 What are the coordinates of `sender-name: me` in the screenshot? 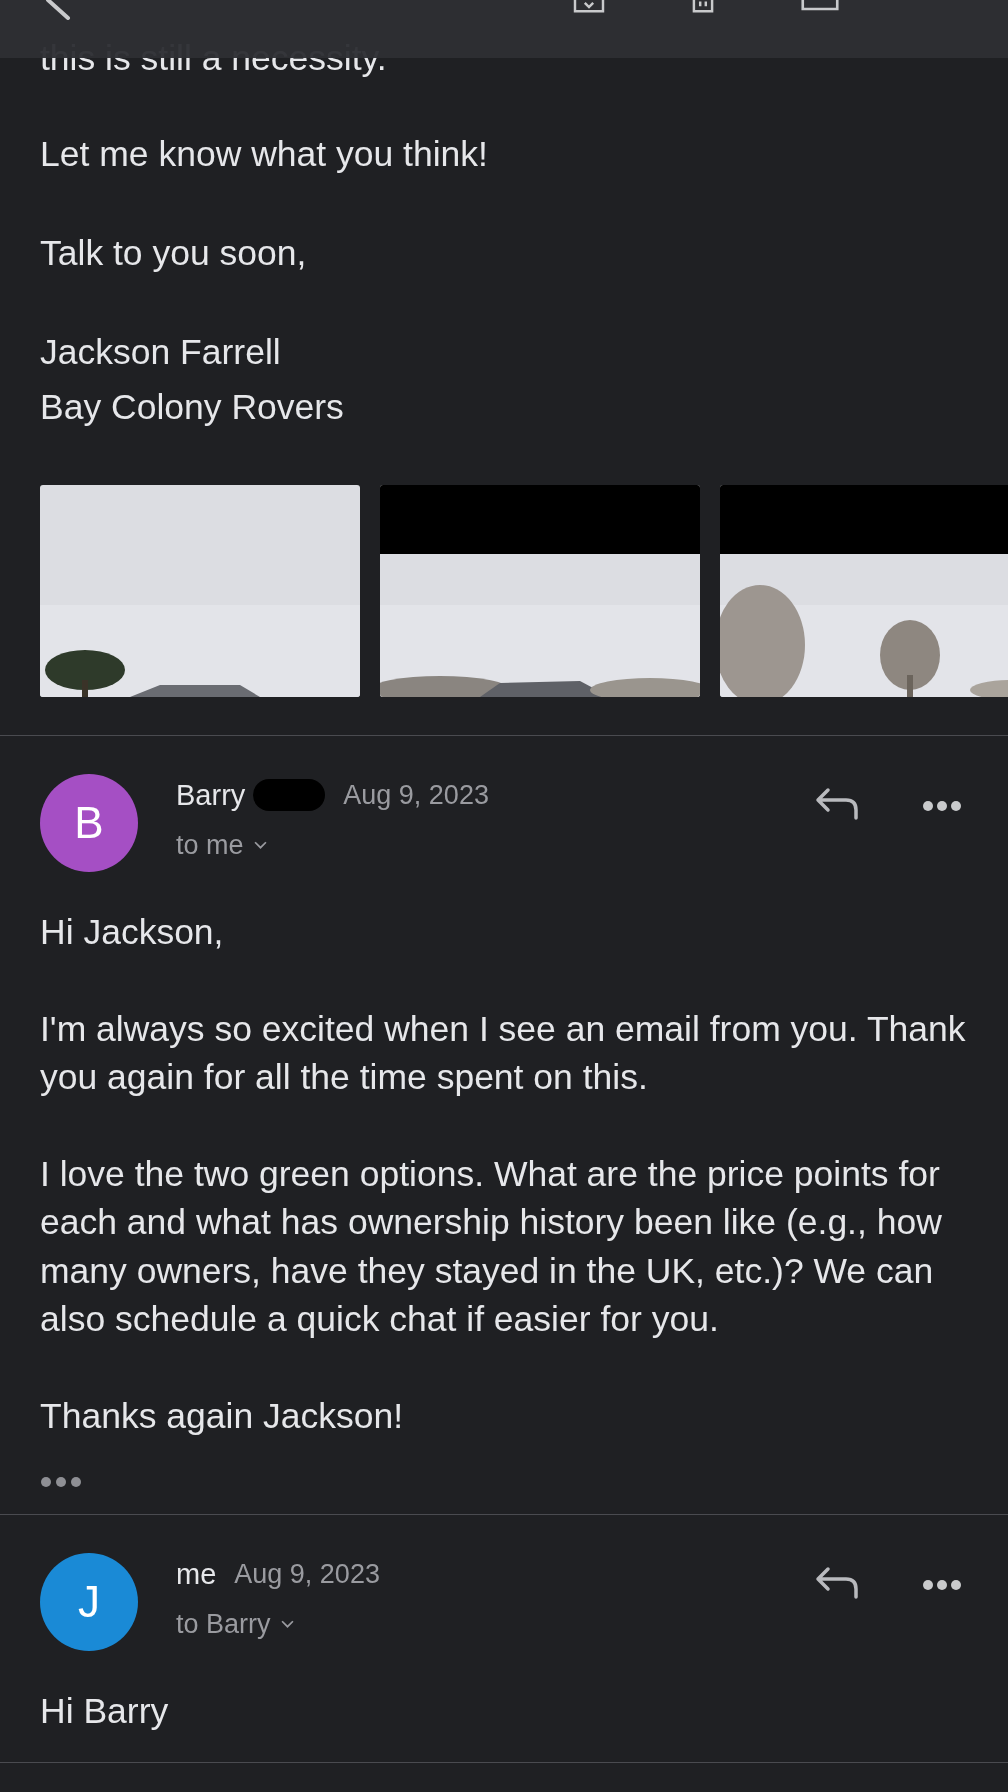 It's located at (196, 1574).